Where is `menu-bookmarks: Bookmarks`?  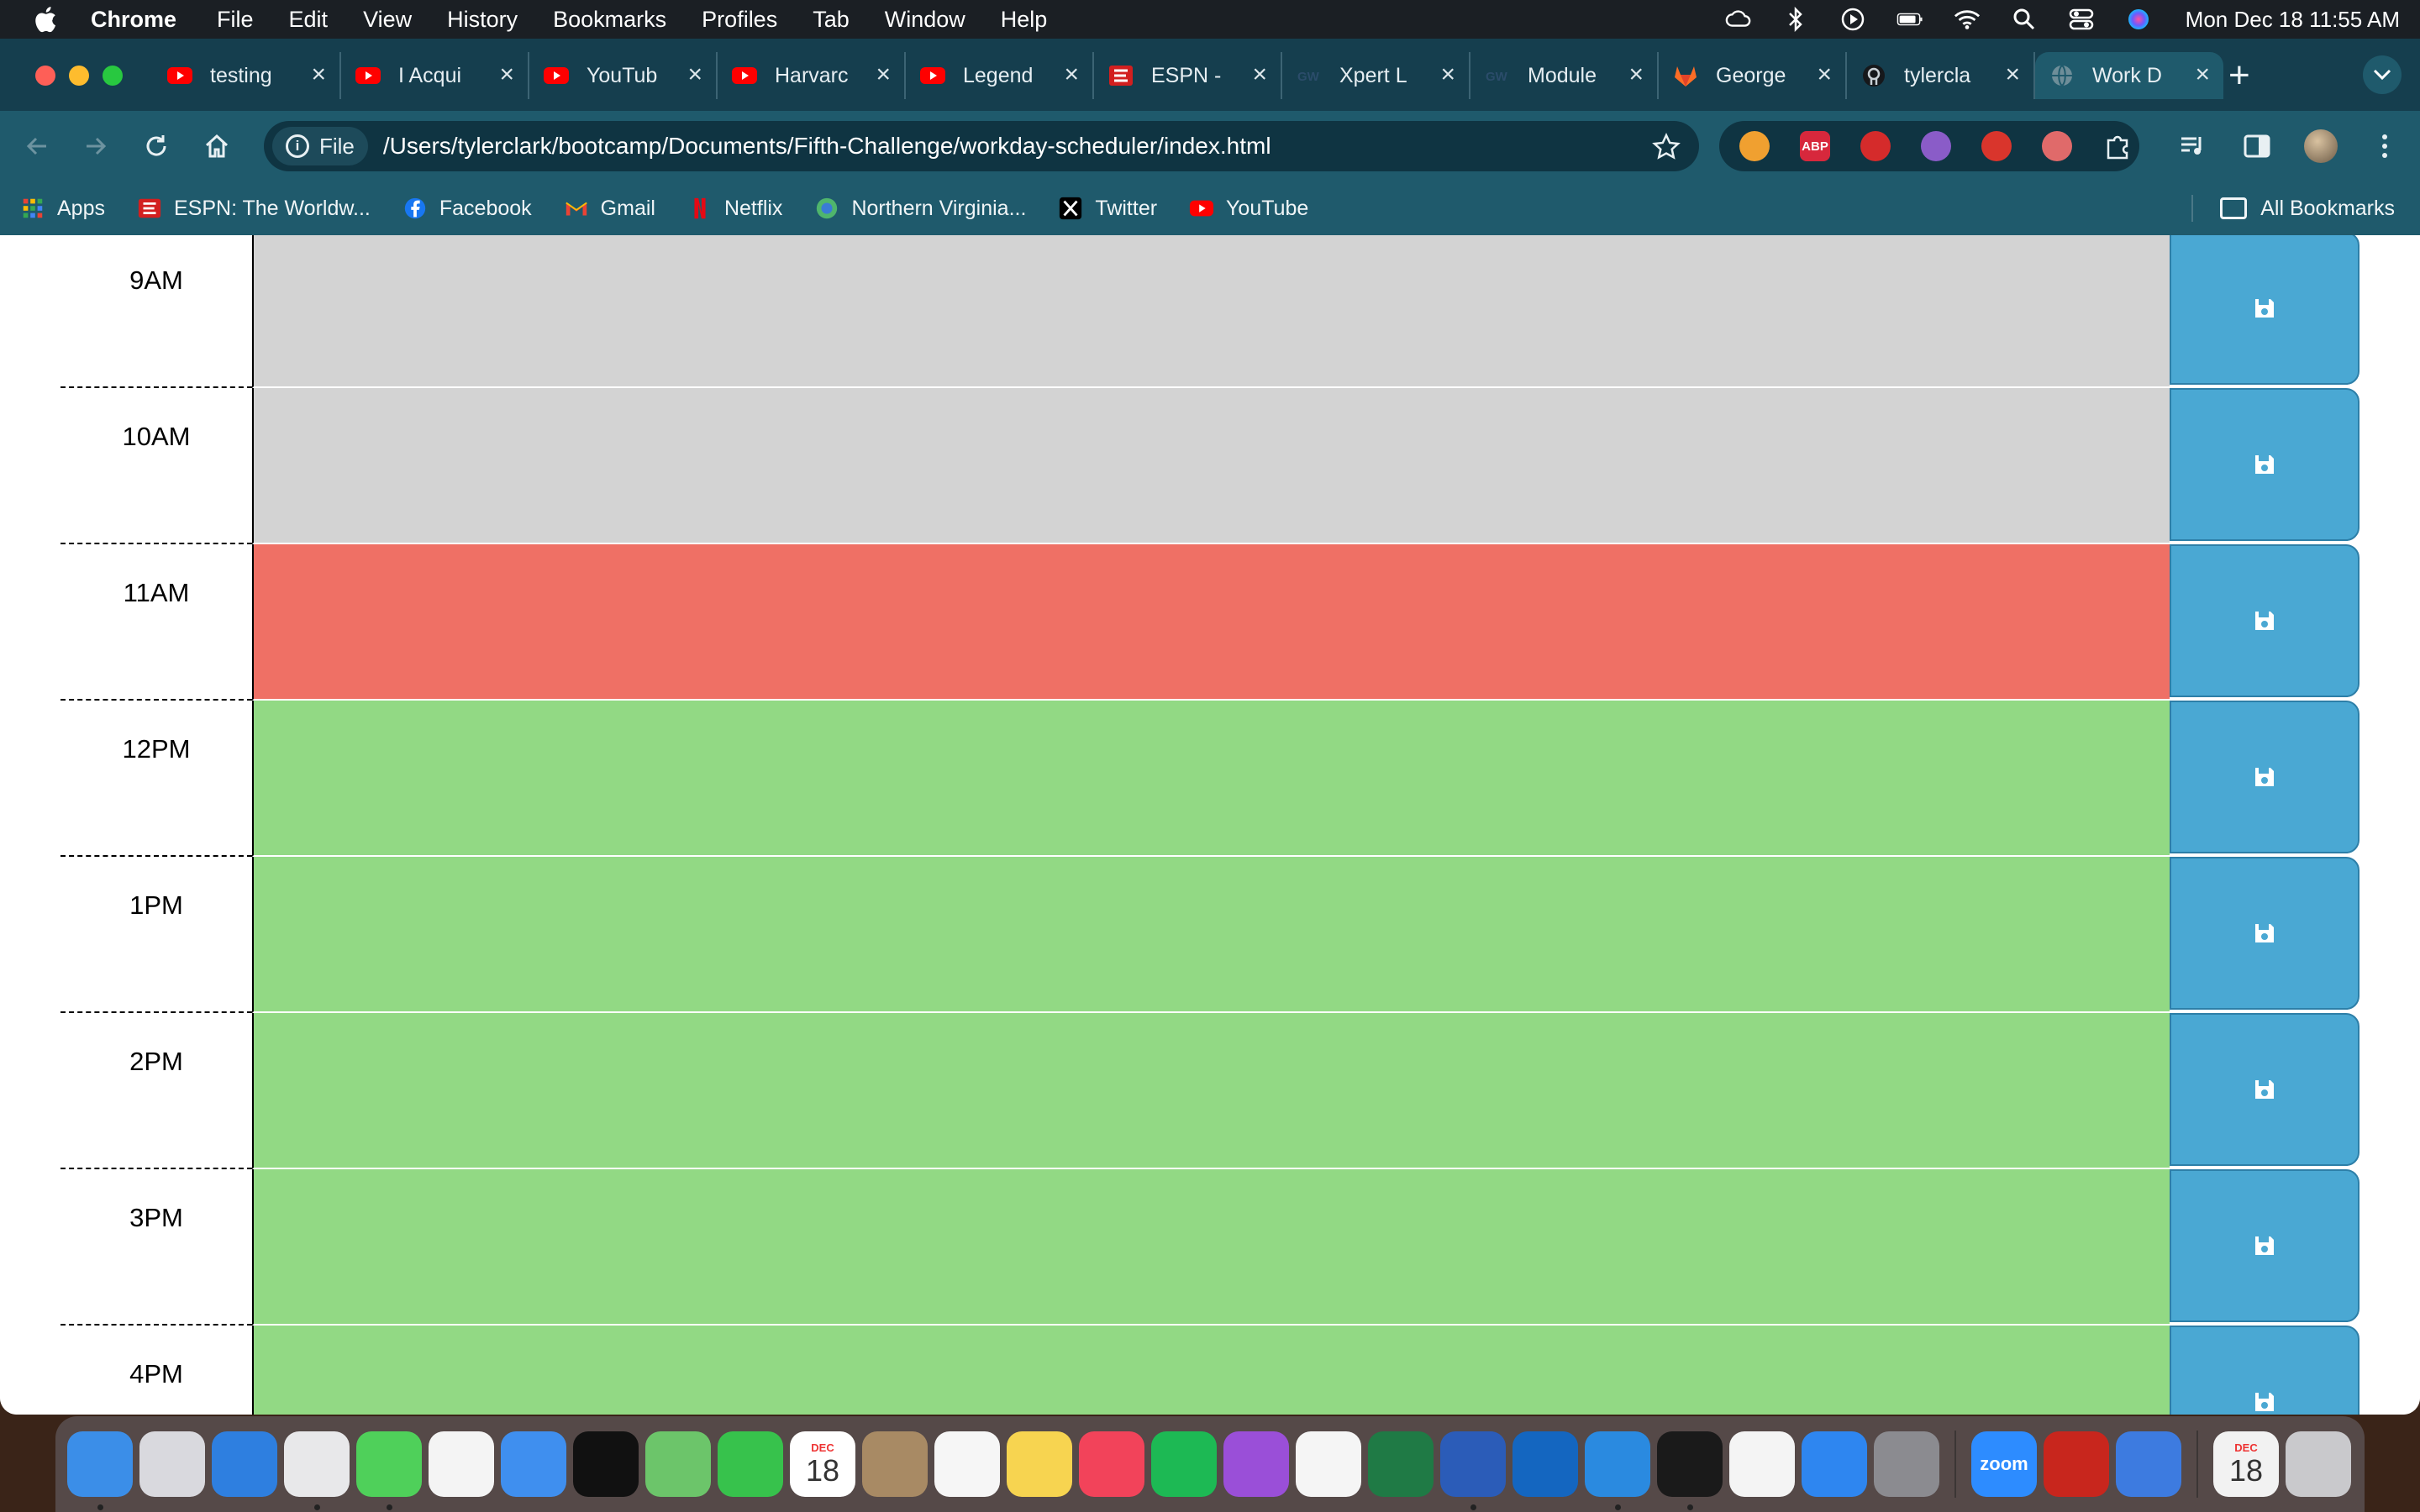 menu-bookmarks: Bookmarks is located at coordinates (609, 20).